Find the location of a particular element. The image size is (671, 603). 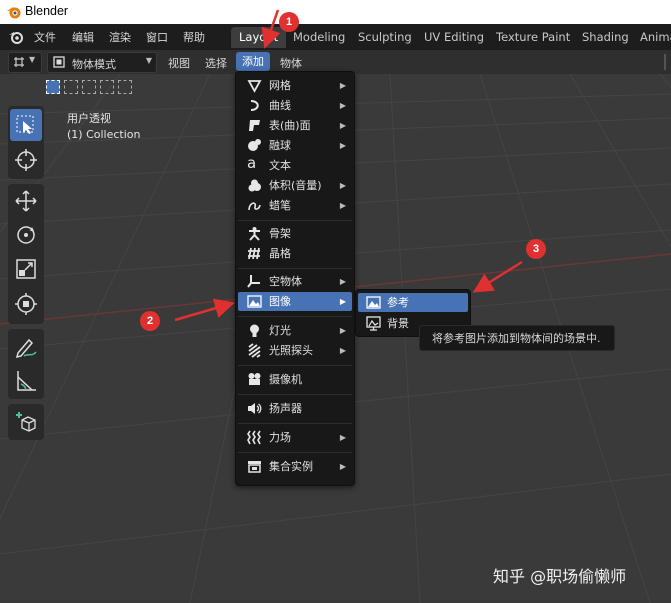

mode-selector: 物体模式 ▼ is located at coordinates (102, 62).